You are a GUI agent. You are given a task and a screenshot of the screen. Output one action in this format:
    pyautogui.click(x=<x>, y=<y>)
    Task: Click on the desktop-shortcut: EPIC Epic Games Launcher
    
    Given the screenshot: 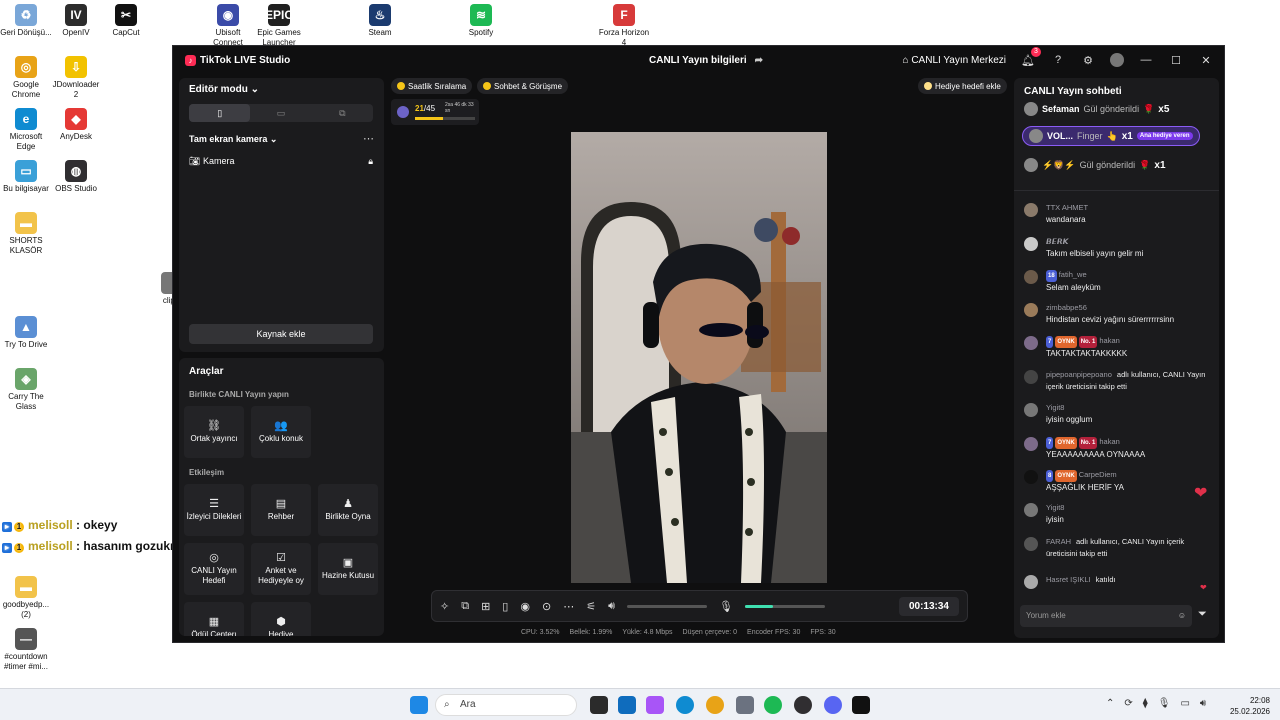 What is the action you would take?
    pyautogui.click(x=279, y=26)
    